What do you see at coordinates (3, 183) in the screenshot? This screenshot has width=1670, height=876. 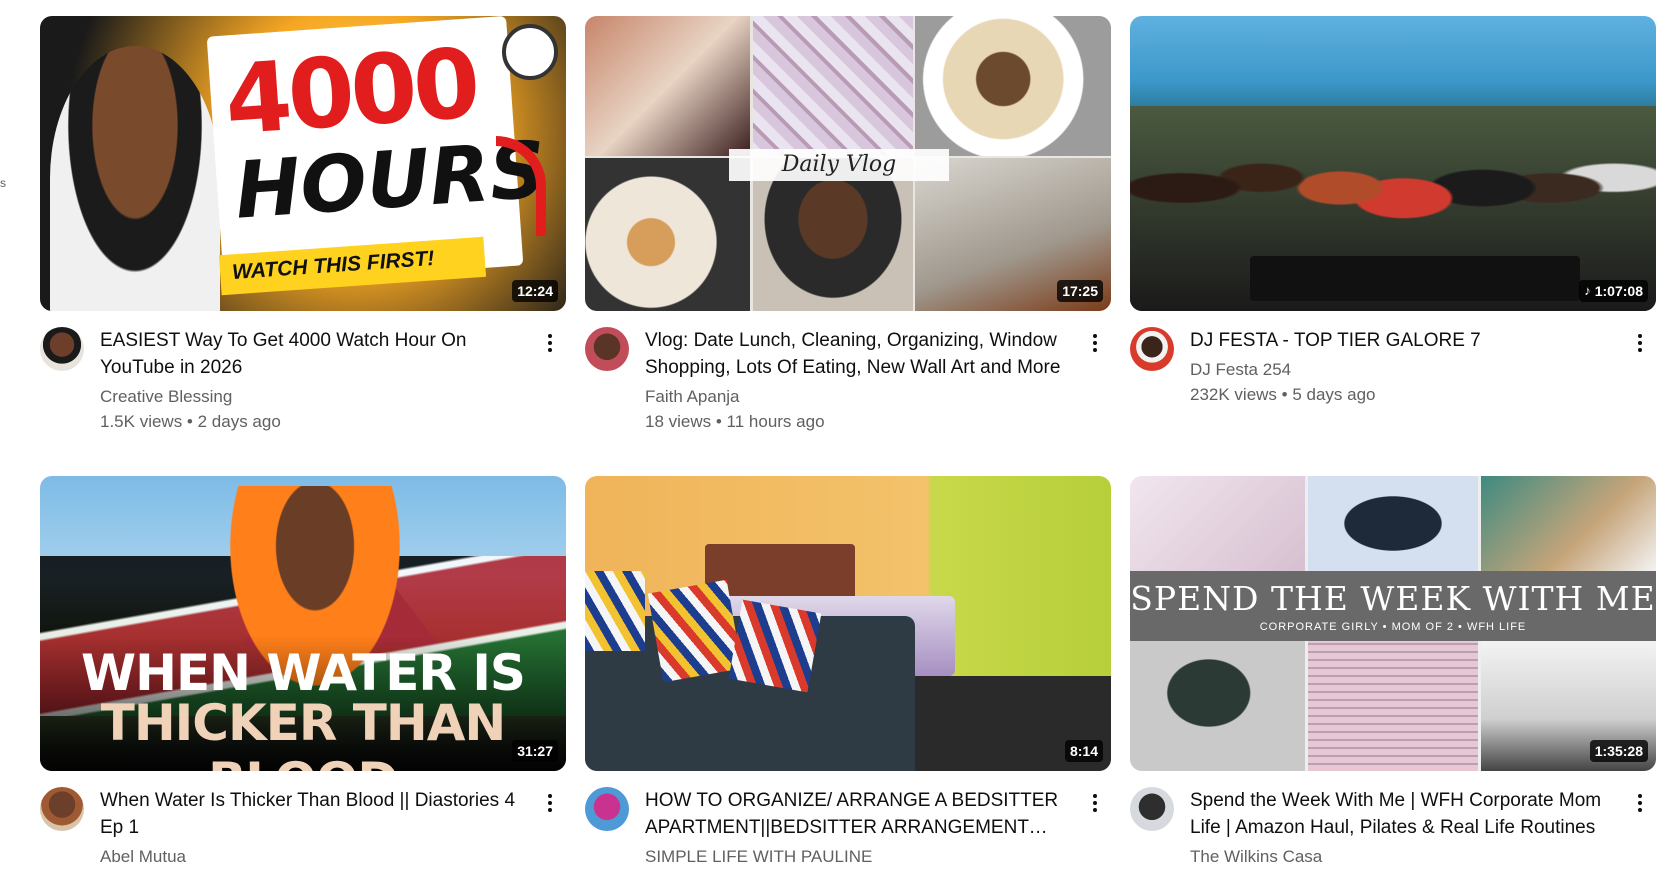 I see `clipped-sidebar-text: s` at bounding box center [3, 183].